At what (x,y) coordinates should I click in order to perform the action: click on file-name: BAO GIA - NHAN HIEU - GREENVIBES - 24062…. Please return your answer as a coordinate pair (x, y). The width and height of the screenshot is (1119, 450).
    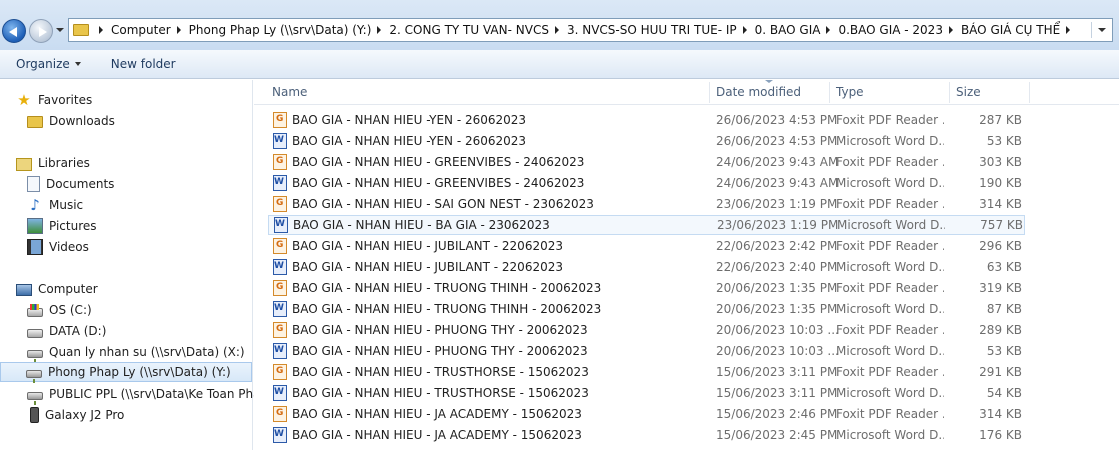
    Looking at the image, I should click on (438, 162).